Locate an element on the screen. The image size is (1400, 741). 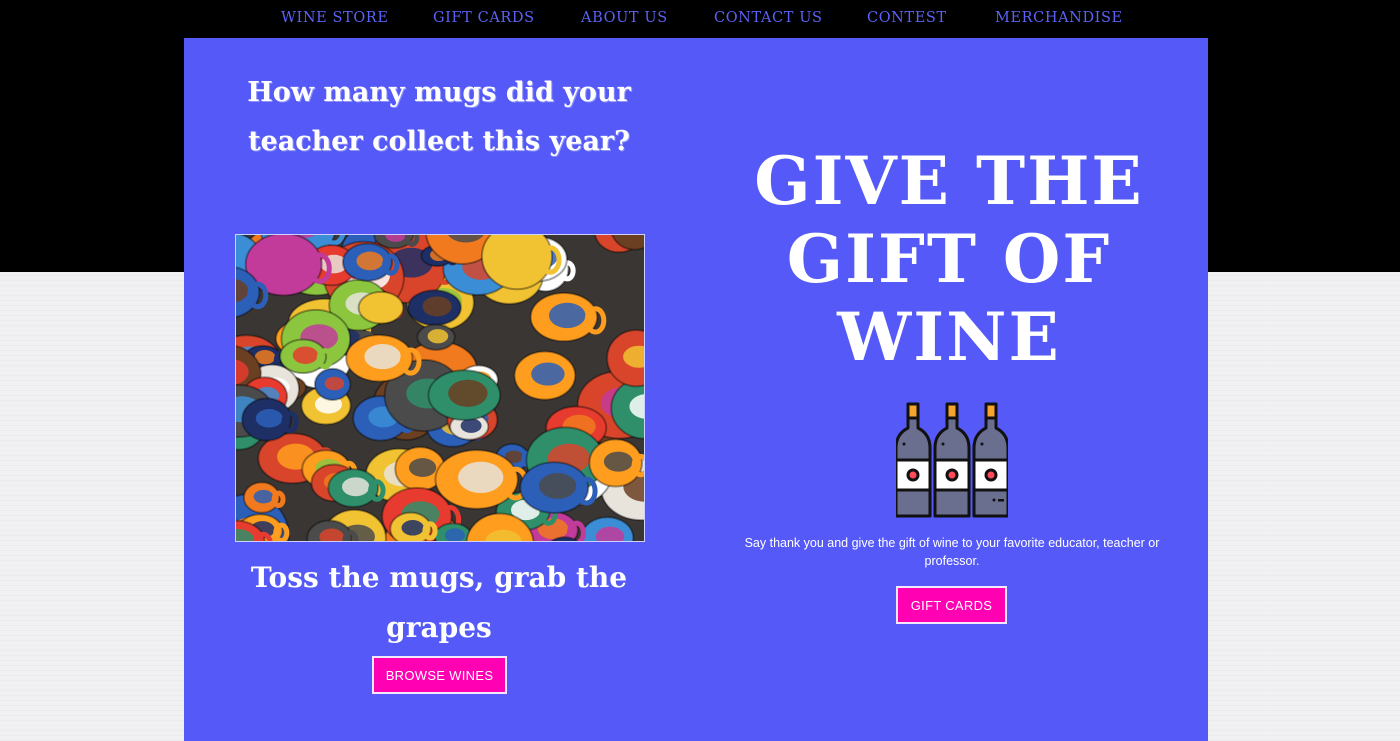
browse-wines-button: BROWSE WINES is located at coordinates (439, 675).